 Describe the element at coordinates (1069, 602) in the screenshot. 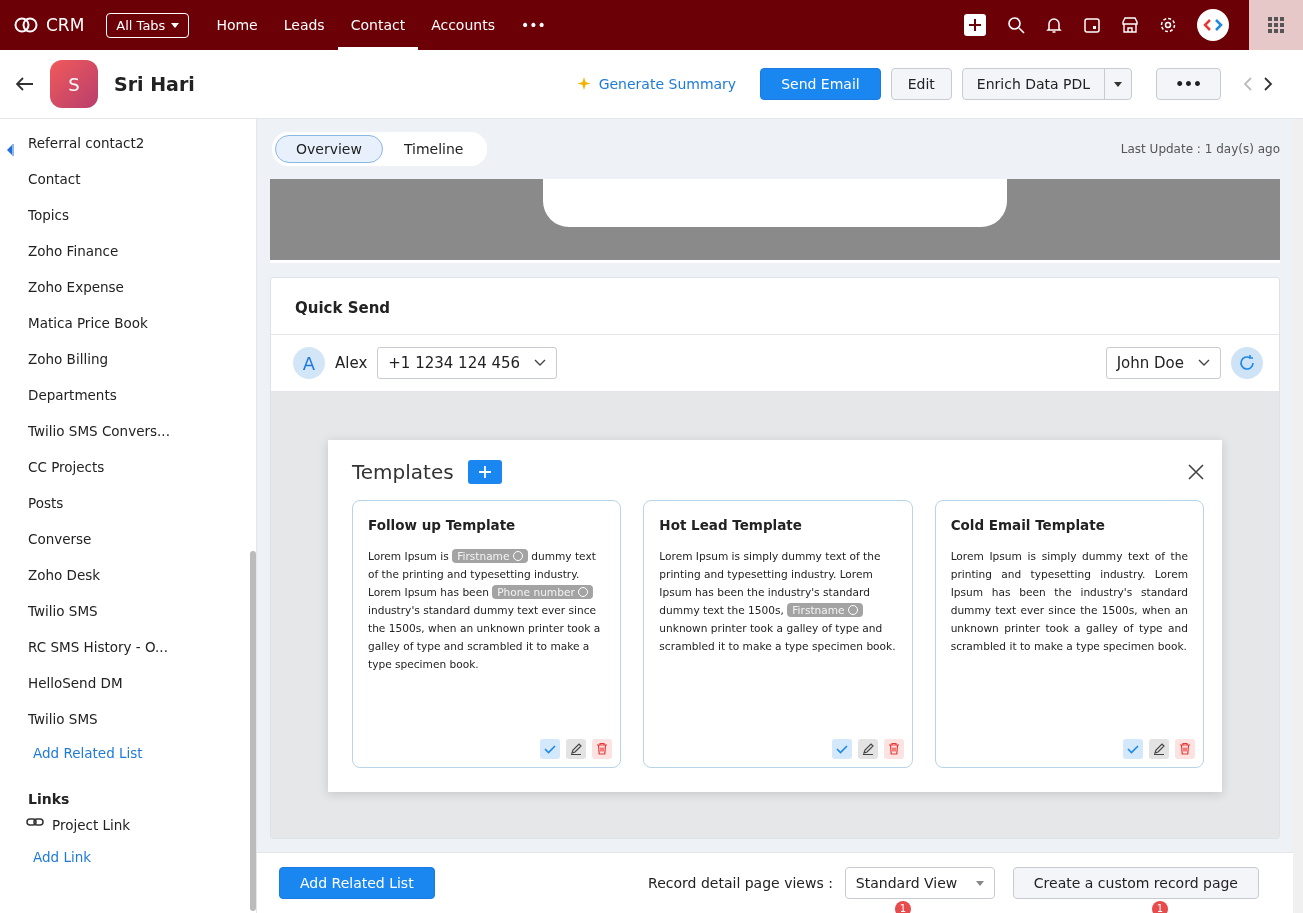

I see `template-body-text: Lorem Ipsum is simply dummy text of the printing and typesetting industry. Lorem Ipsum has been the industry's standard dummy text ever since the 1500s, when an unknown printer took a galley of type and scrambled it to make a type specimen book.` at that location.